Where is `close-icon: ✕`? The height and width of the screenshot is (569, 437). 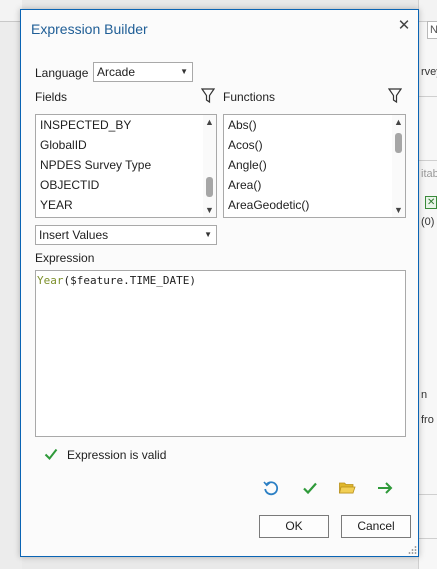 close-icon: ✕ is located at coordinates (404, 25).